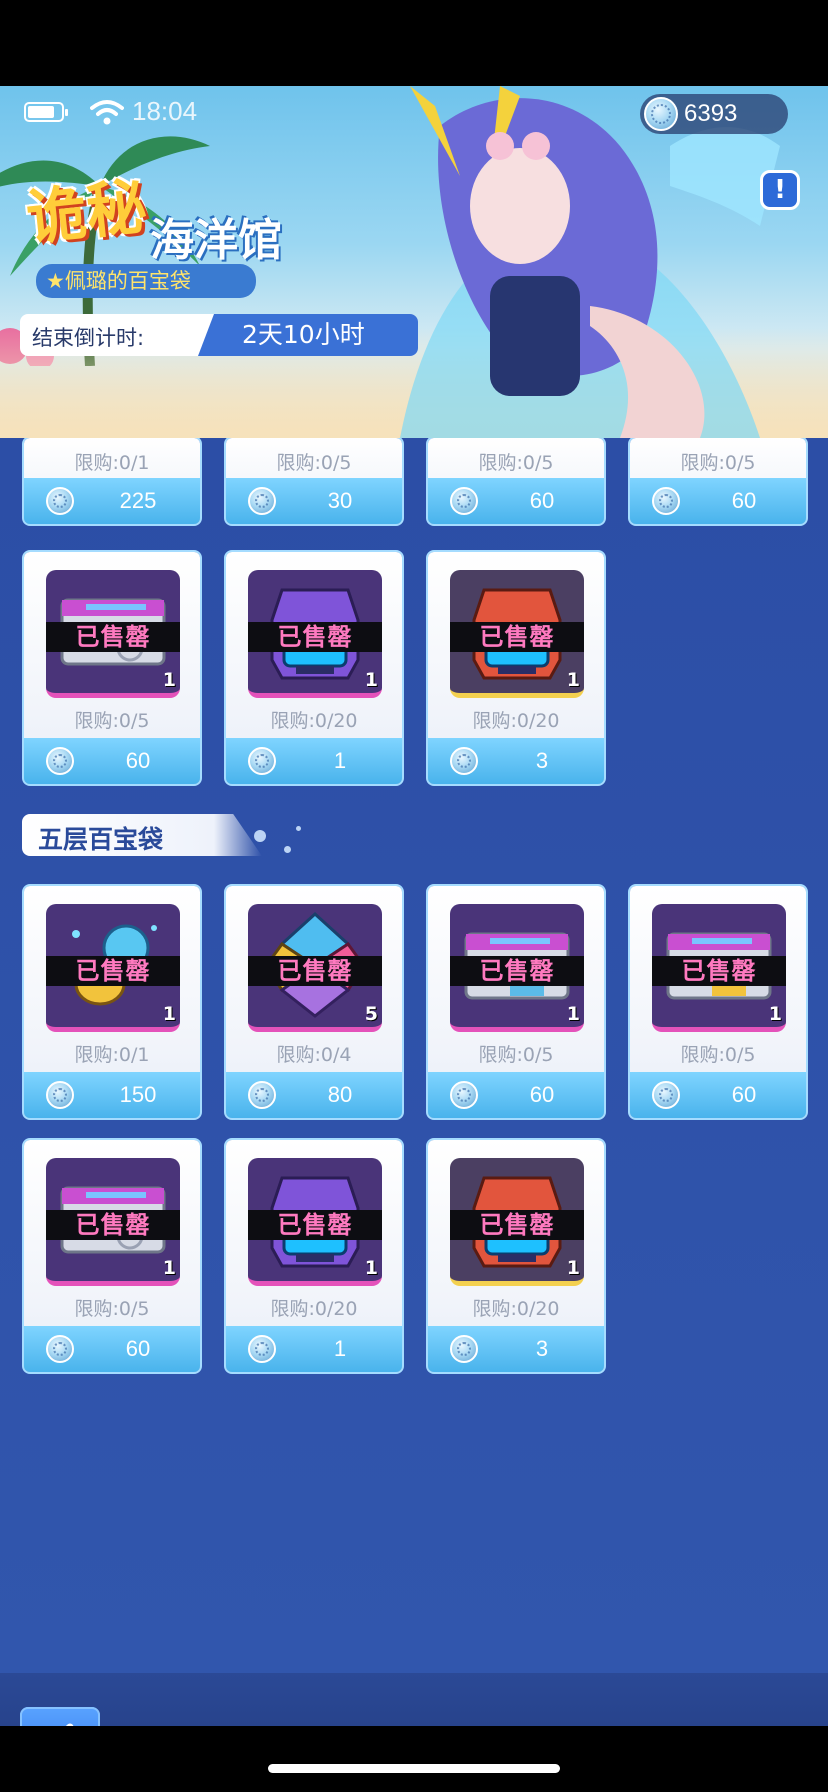  What do you see at coordinates (314, 501) in the screenshot?
I see `price-button: 30` at bounding box center [314, 501].